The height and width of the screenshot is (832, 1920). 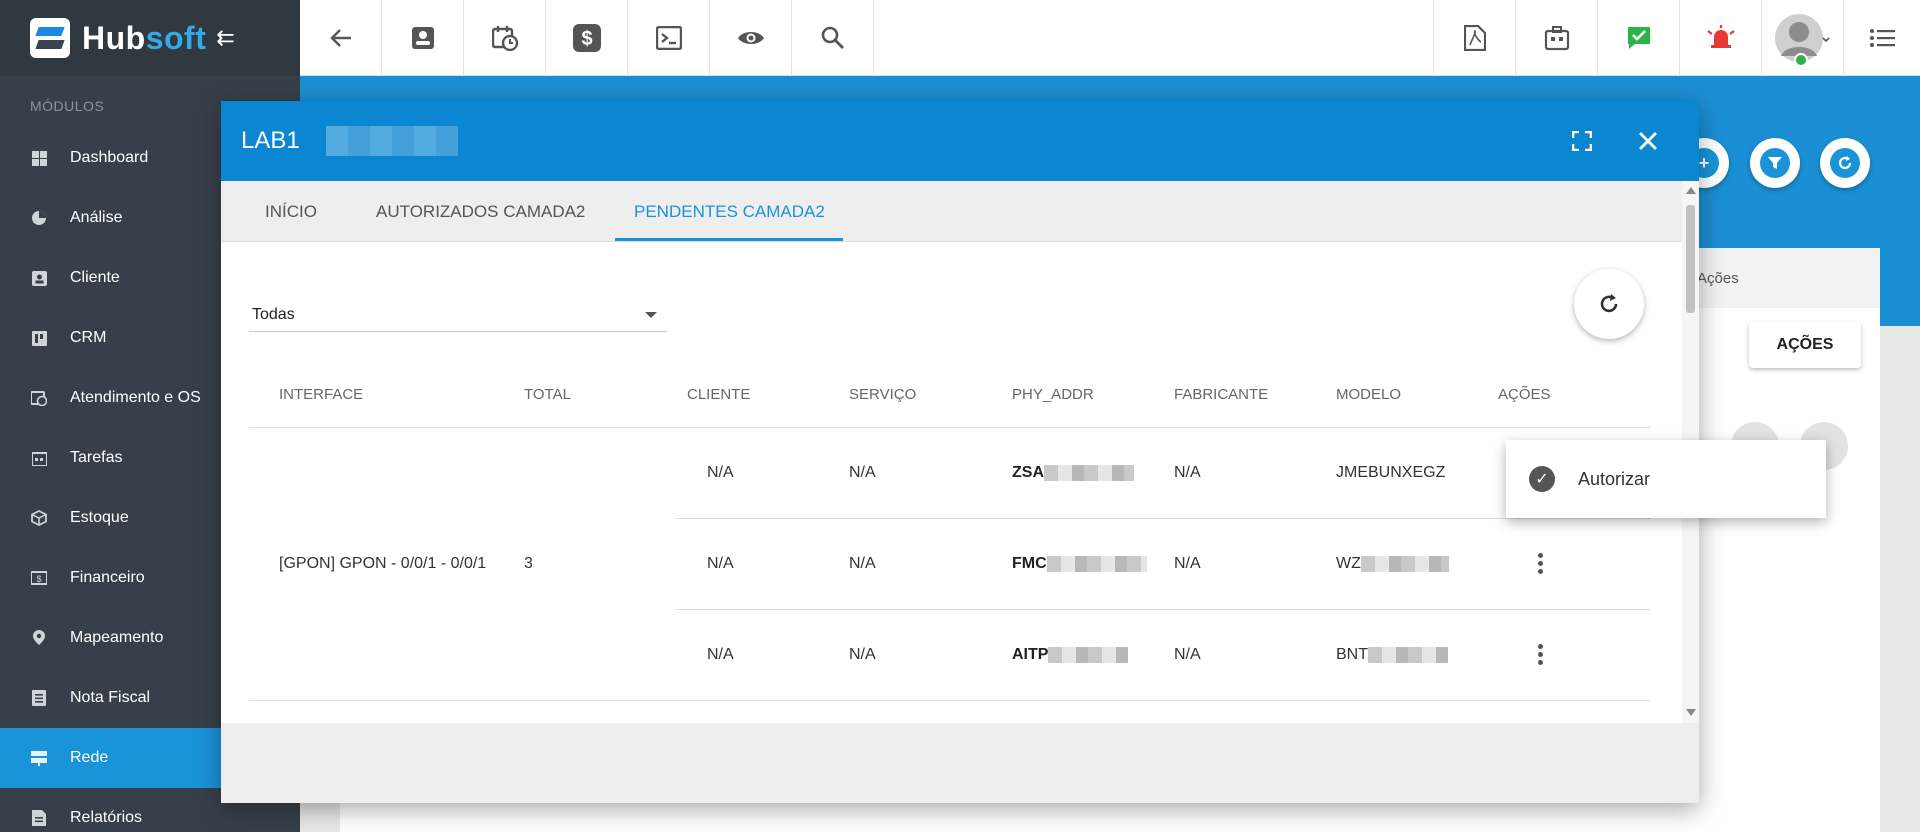 I want to click on sidebar-item-label: Dashboard, so click(x=109, y=157).